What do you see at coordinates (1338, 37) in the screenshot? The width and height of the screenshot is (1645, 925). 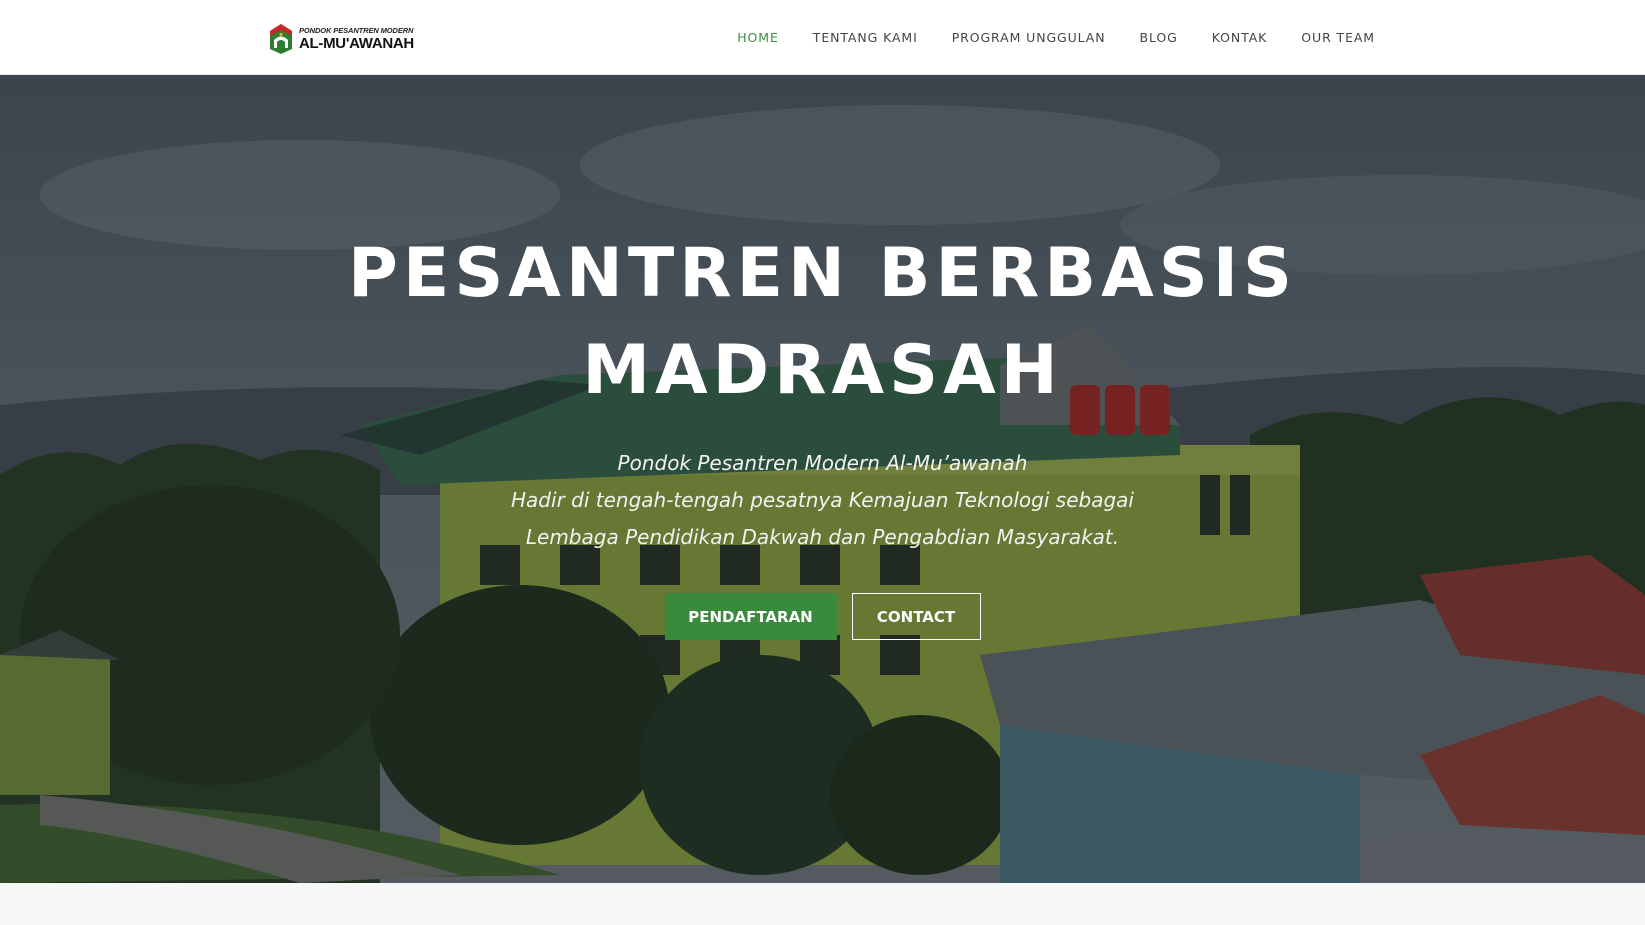 I see `nav-item-our-team: OUR TEAM` at bounding box center [1338, 37].